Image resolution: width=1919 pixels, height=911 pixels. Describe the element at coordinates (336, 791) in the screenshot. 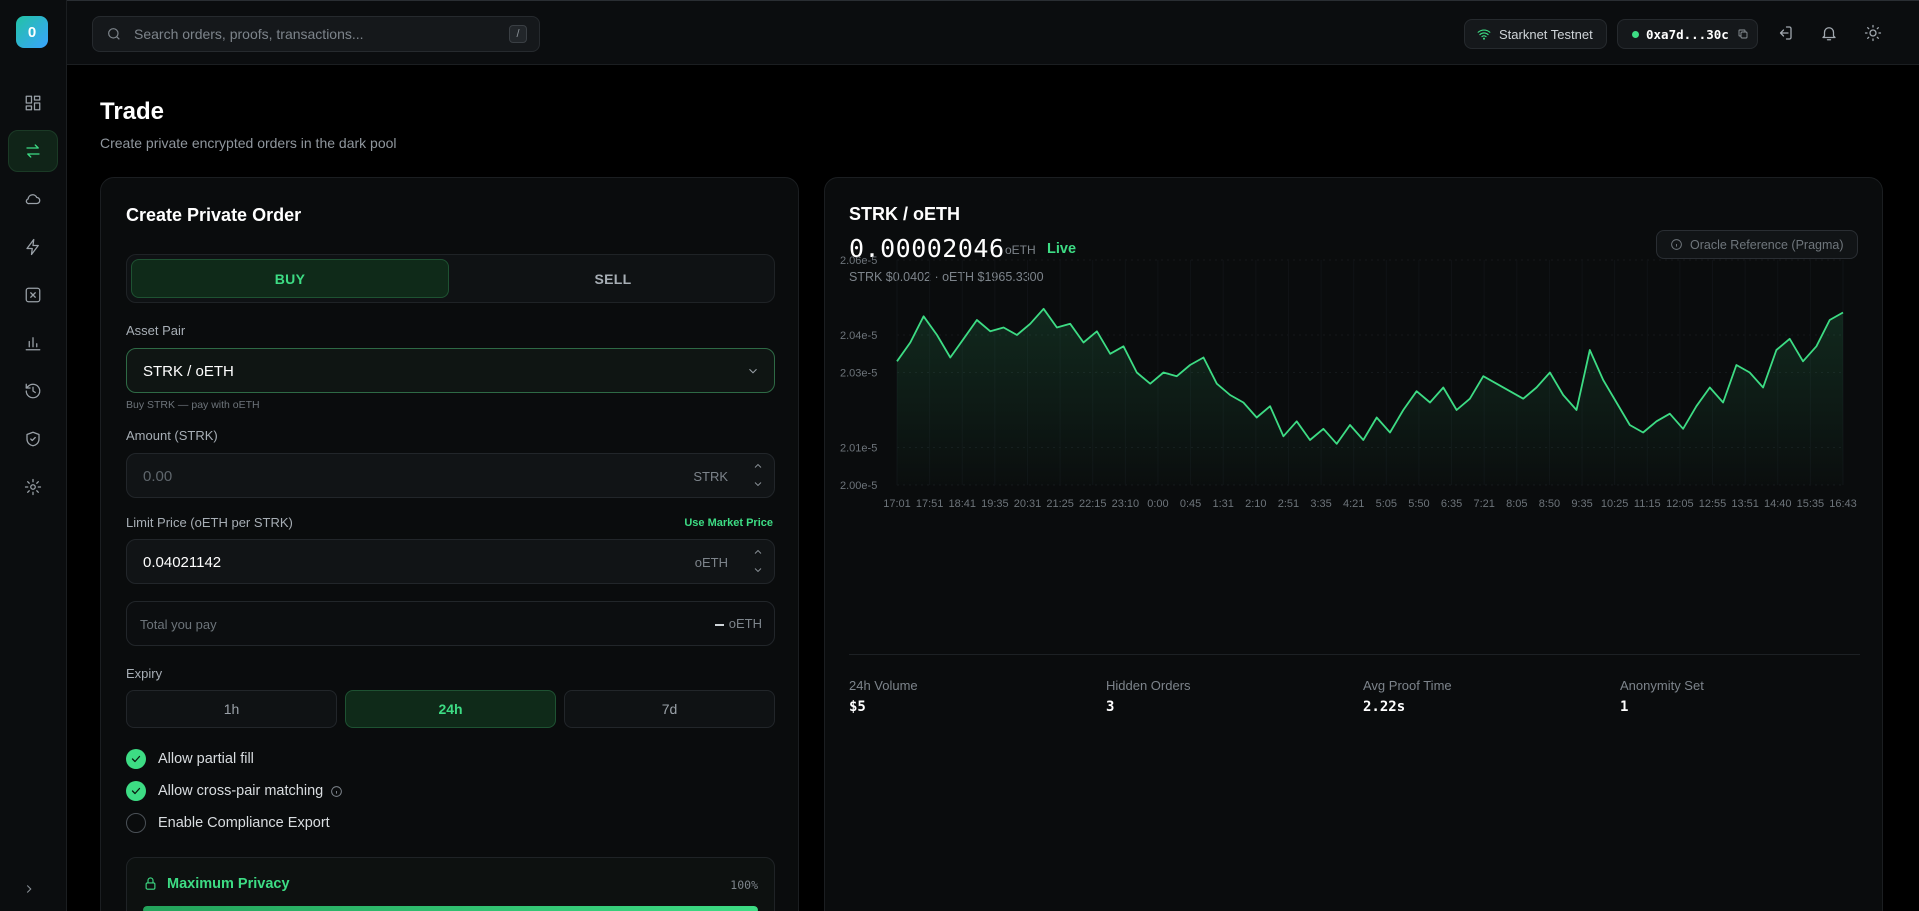

I see `info-icon` at that location.